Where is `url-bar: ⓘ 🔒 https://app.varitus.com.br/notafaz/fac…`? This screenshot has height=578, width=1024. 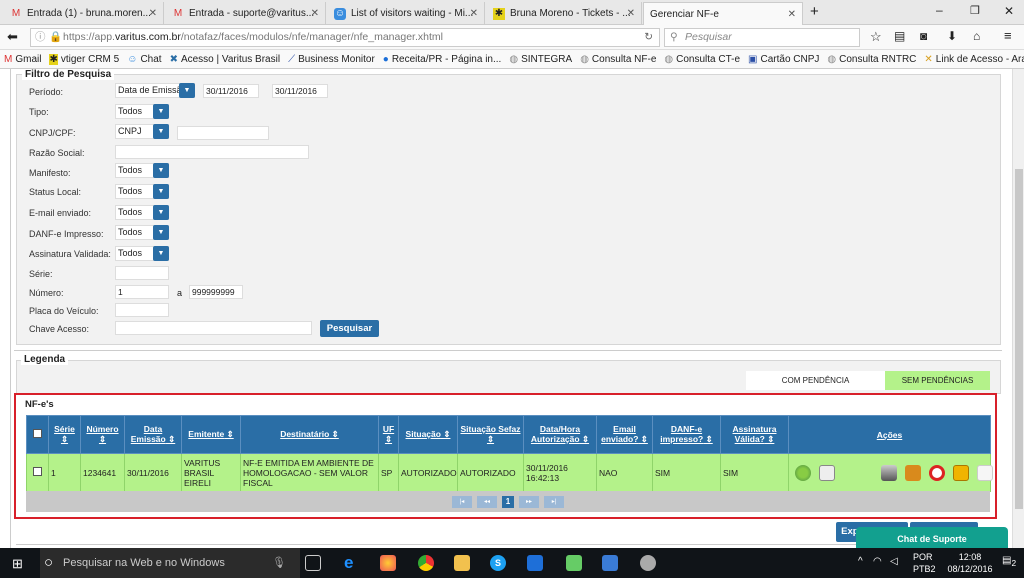
url-bar: ⓘ 🔒 https://app.varitus.com.br/notafaz/fac… is located at coordinates (345, 37).